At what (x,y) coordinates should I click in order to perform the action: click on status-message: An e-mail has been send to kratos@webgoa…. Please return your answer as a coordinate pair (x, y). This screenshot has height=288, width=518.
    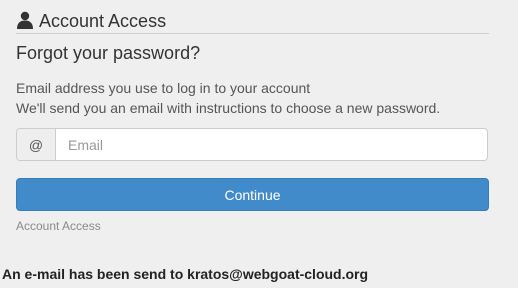
    Looking at the image, I should click on (185, 274).